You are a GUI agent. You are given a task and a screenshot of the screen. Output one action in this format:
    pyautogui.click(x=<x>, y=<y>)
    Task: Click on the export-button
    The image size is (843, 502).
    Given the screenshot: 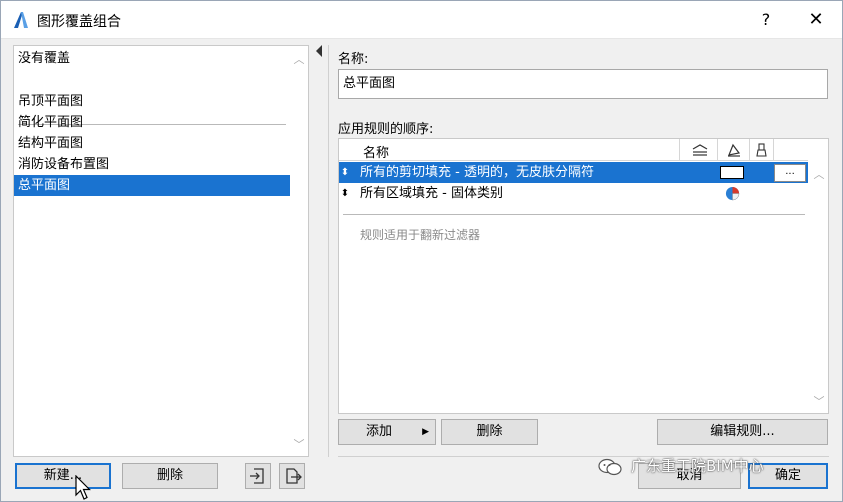 What is the action you would take?
    pyautogui.click(x=292, y=476)
    